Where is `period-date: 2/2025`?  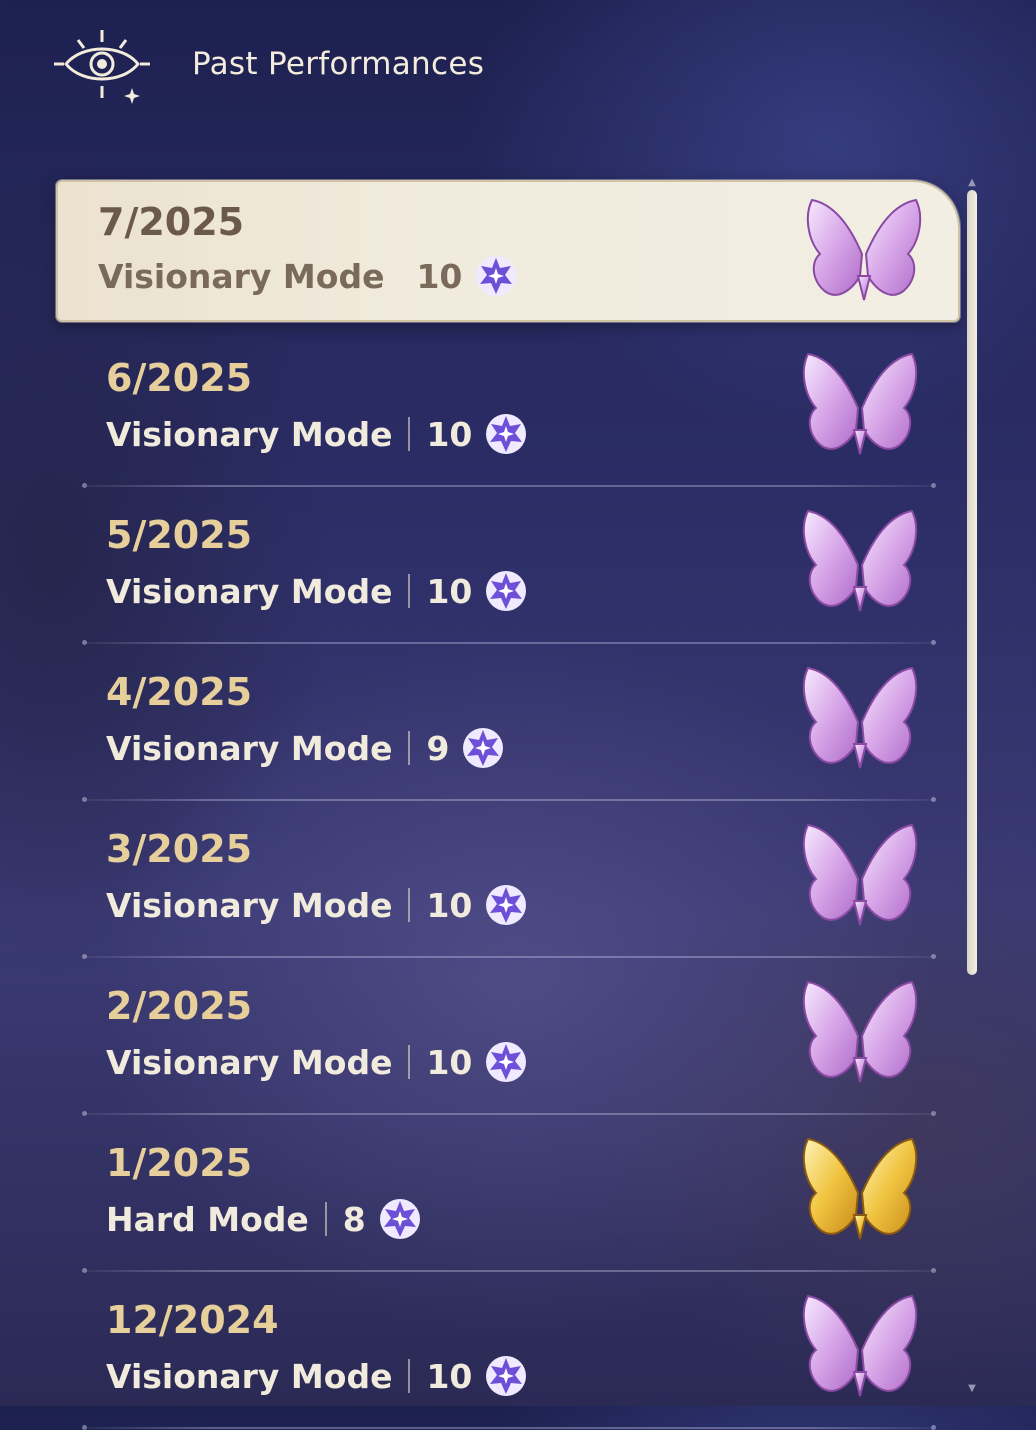
period-date: 2/2025 is located at coordinates (179, 1006).